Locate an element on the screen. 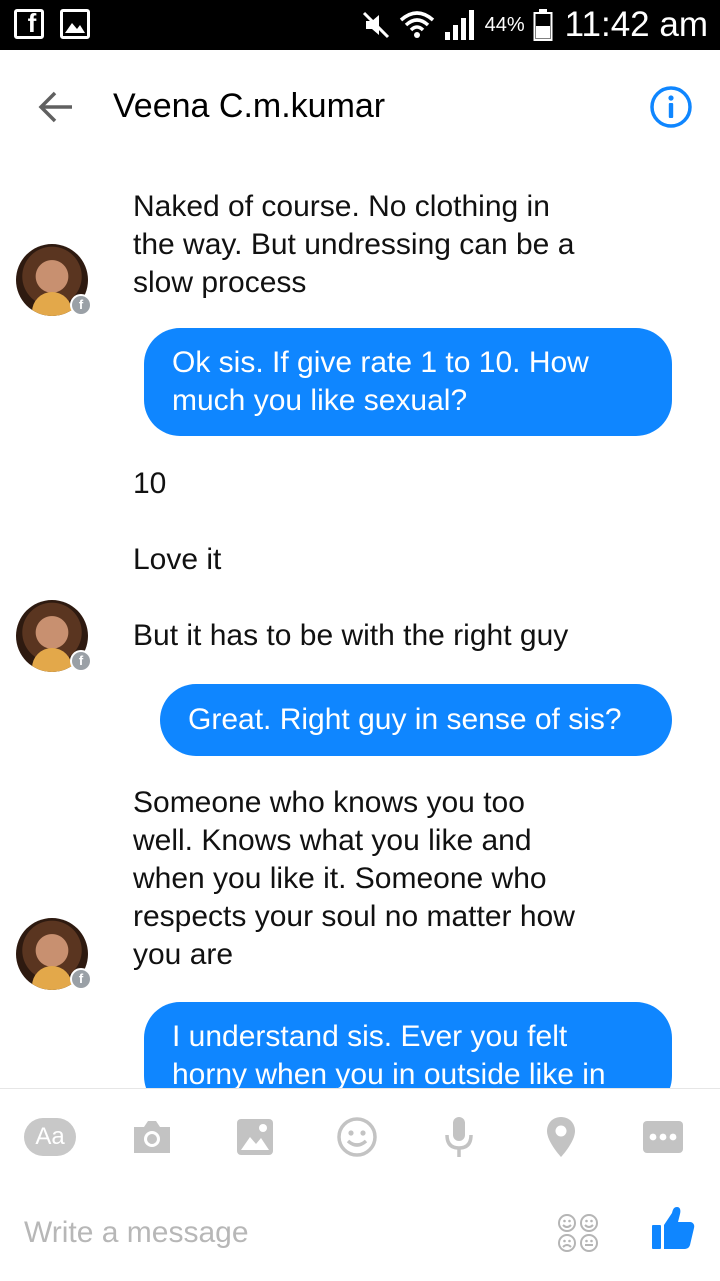 The height and width of the screenshot is (1281, 720). message-line: I understand sis. Ever you felt is located at coordinates (370, 1036).